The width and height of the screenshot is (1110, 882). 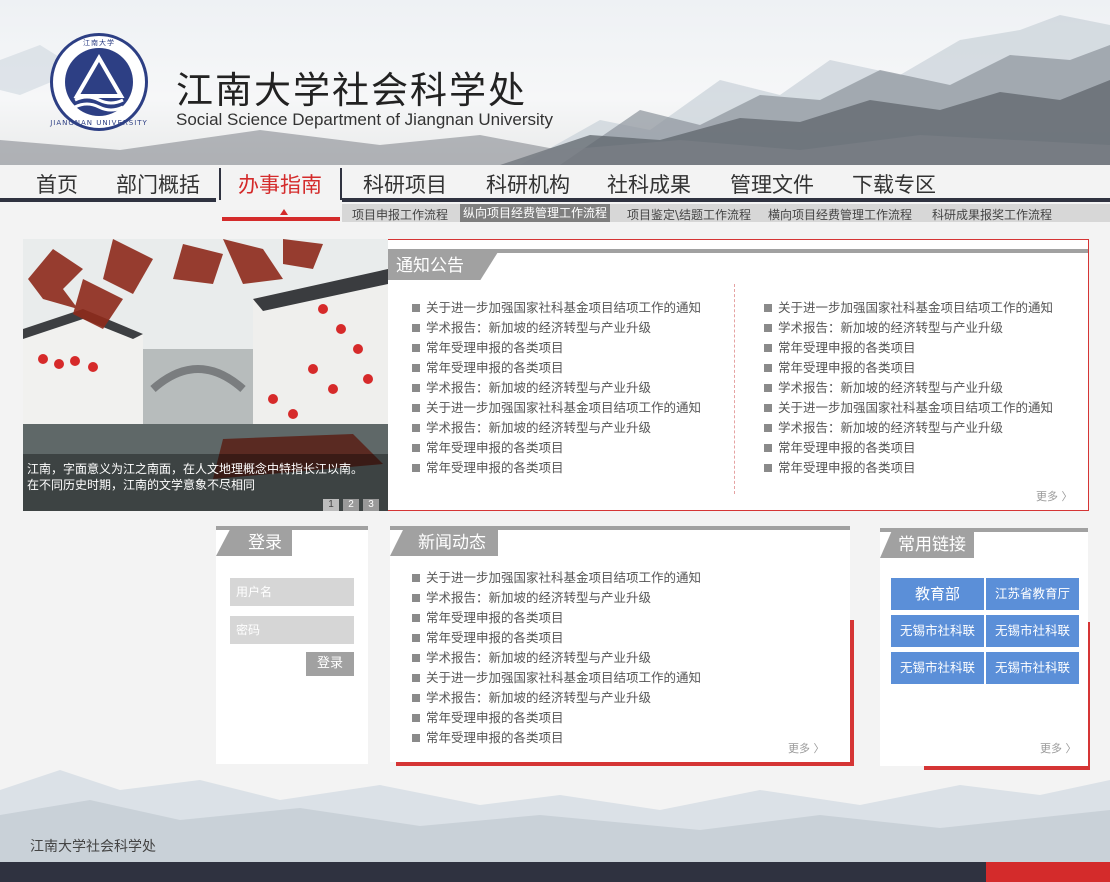 I want to click on logo-text-bottom: JIANGNAN UNIVERSITY, so click(x=99, y=123).